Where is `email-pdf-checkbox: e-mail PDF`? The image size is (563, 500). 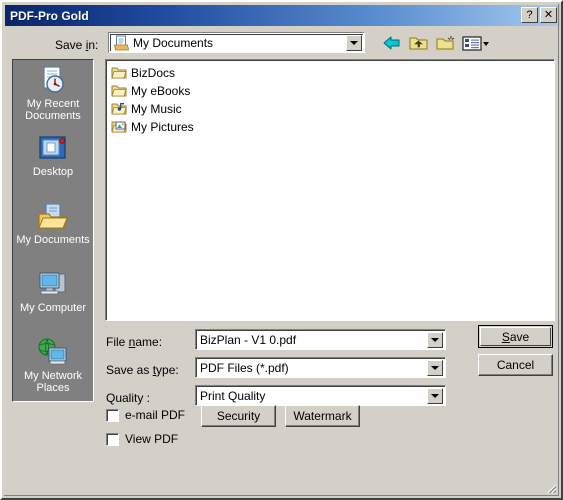 email-pdf-checkbox: e-mail PDF is located at coordinates (145, 415).